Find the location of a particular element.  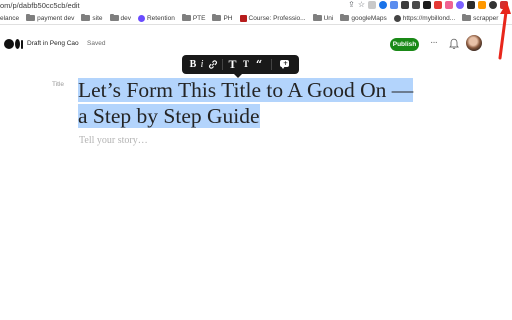

bookmark-label: PTE is located at coordinates (199, 18).